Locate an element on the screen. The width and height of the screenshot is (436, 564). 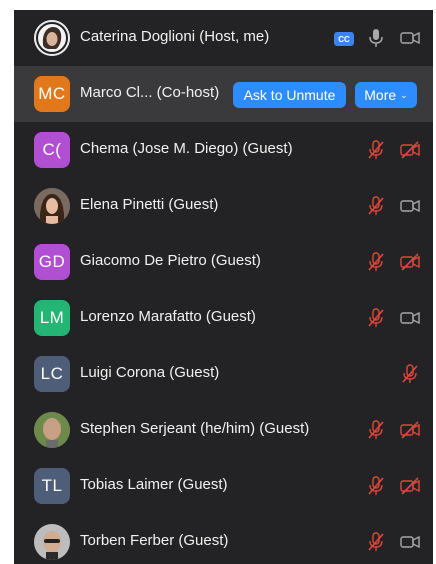
participant-row: Torben Ferber (Guest) is located at coordinates (223, 539).